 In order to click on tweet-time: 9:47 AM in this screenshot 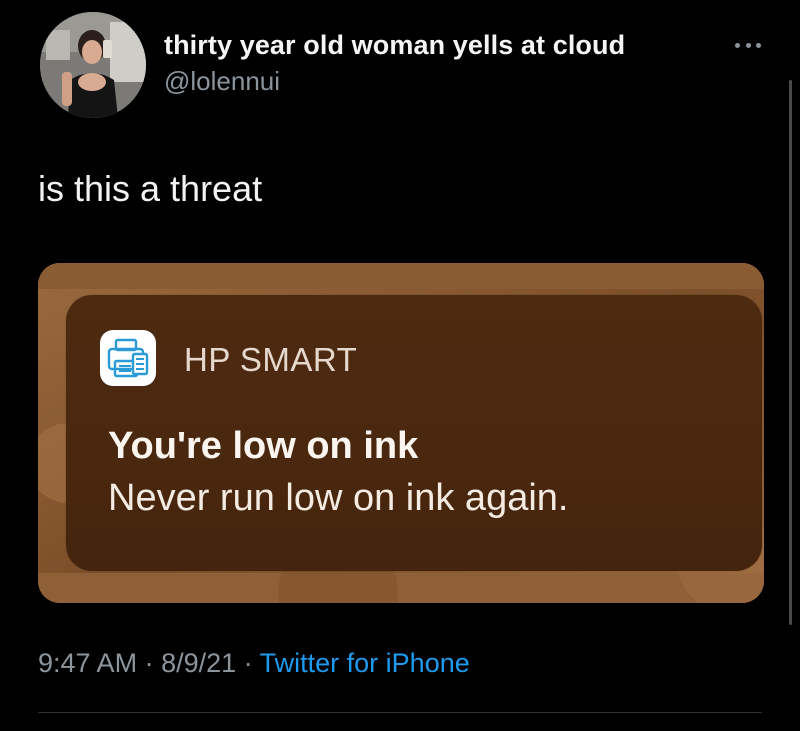, I will do `click(87, 663)`.